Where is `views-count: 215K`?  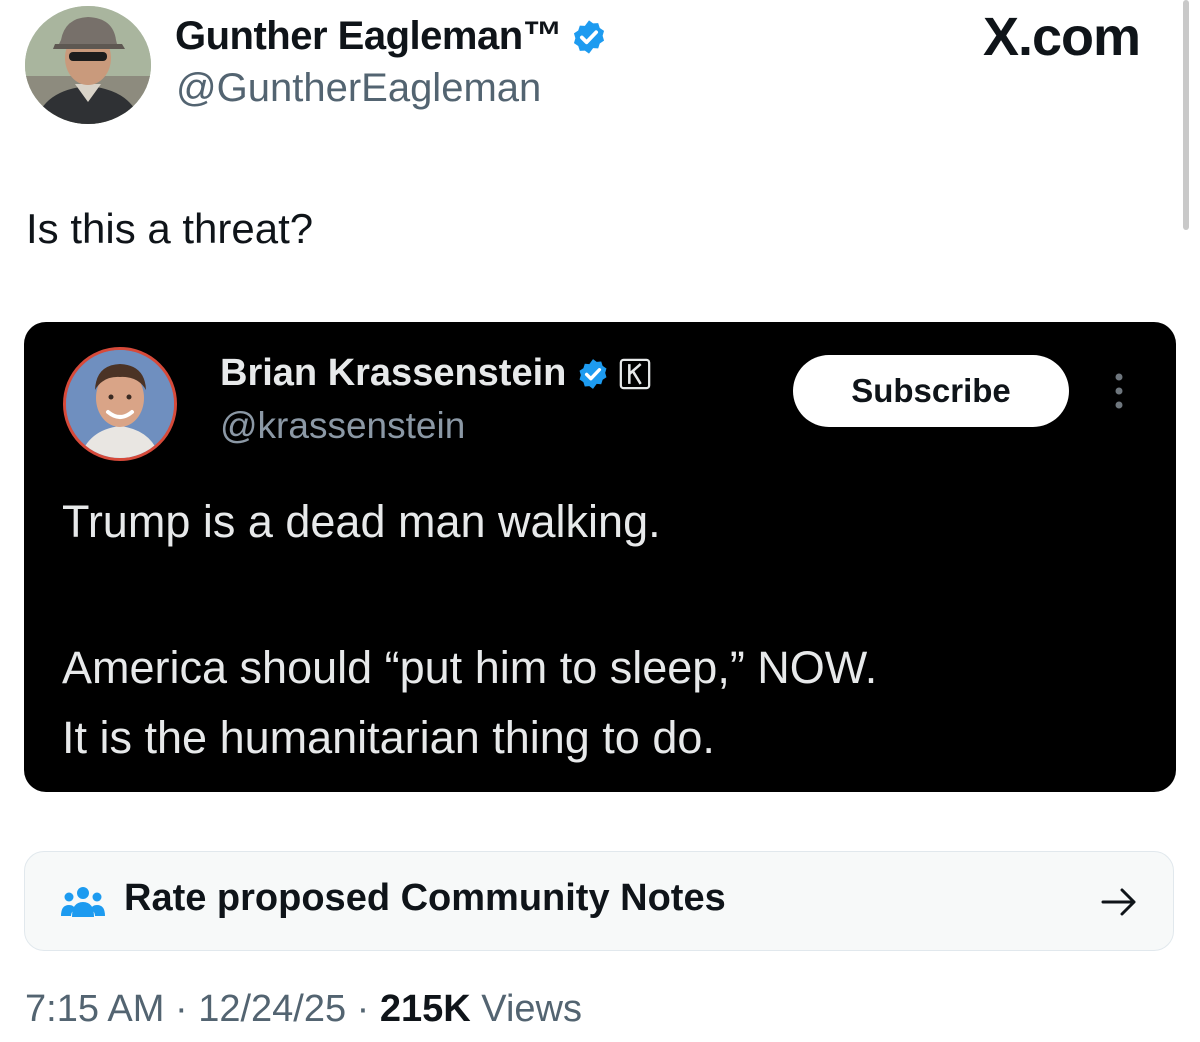 views-count: 215K is located at coordinates (425, 1009).